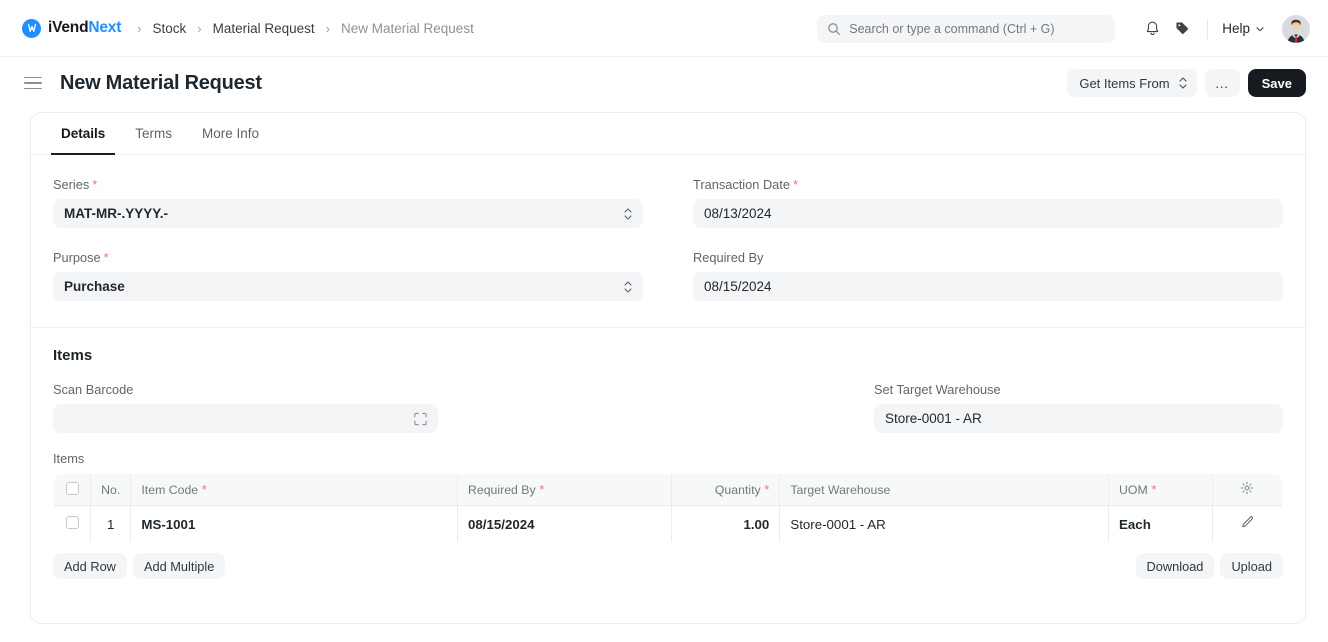  I want to click on search-icon, so click(834, 29).